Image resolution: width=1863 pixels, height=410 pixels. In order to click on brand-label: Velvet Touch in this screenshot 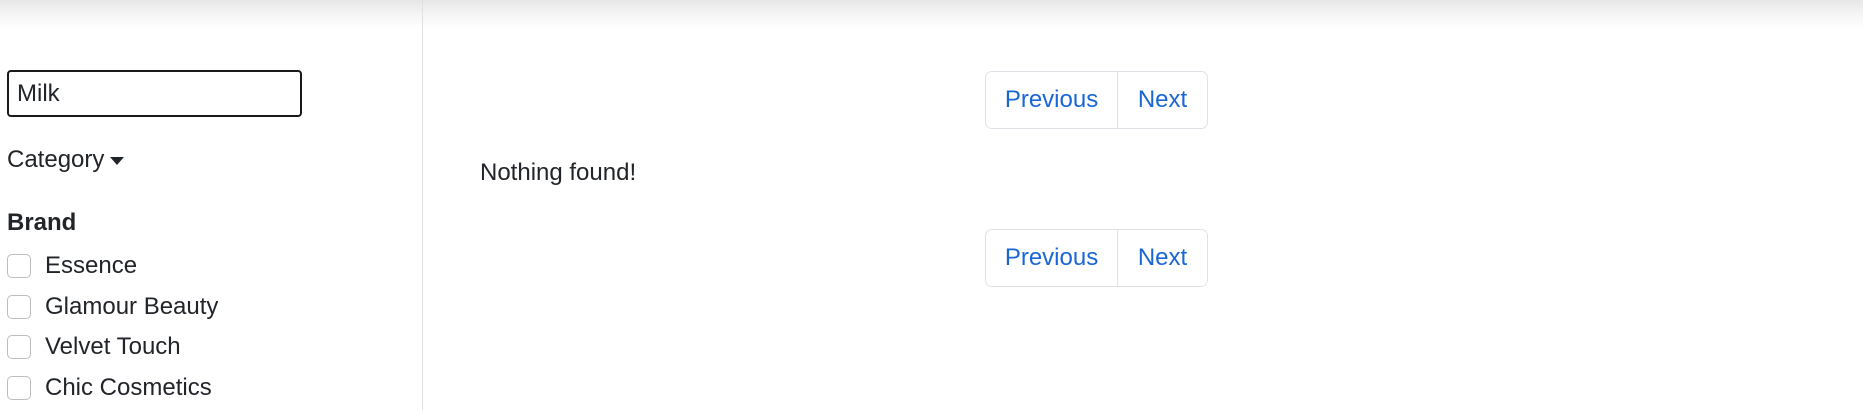, I will do `click(113, 347)`.